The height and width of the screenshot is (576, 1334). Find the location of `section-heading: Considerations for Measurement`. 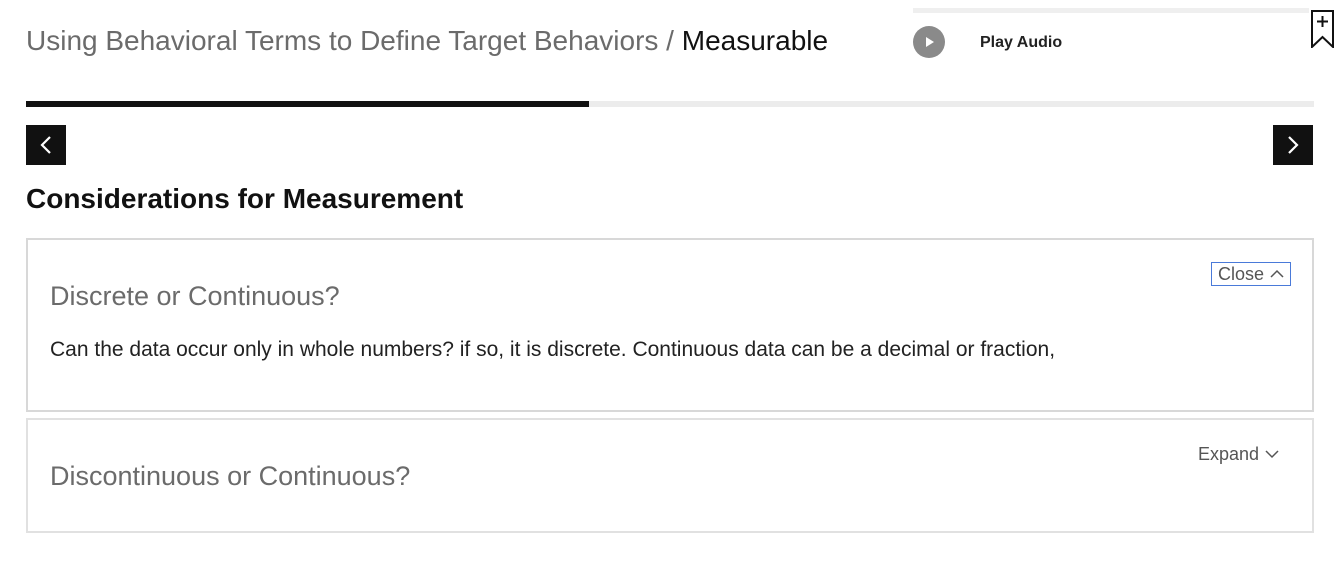

section-heading: Considerations for Measurement is located at coordinates (245, 198).